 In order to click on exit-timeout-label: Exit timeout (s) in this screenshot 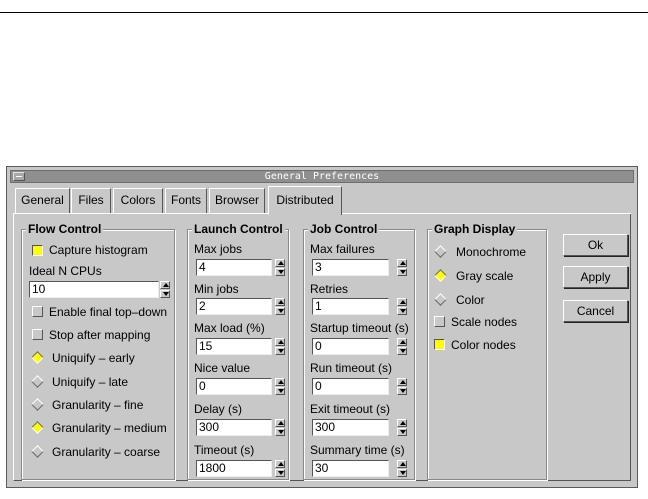, I will do `click(350, 409)`.